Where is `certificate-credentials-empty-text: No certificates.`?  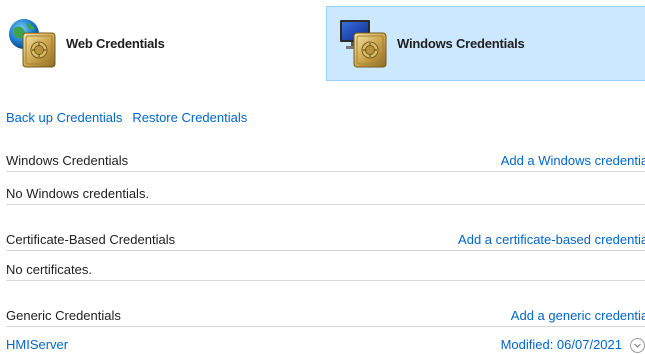
certificate-credentials-empty-text: No certificates. is located at coordinates (49, 269).